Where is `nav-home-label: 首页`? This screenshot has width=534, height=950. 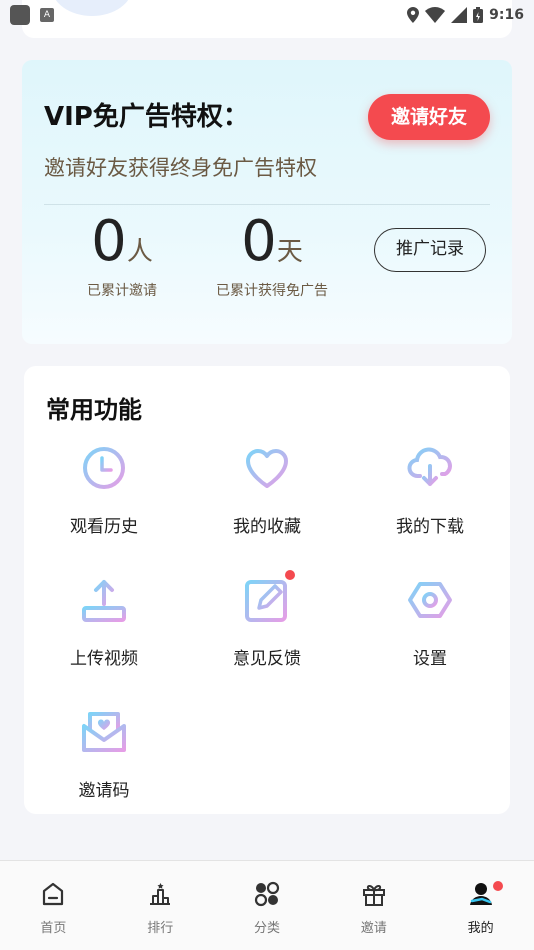 nav-home-label: 首页 is located at coordinates (53, 928).